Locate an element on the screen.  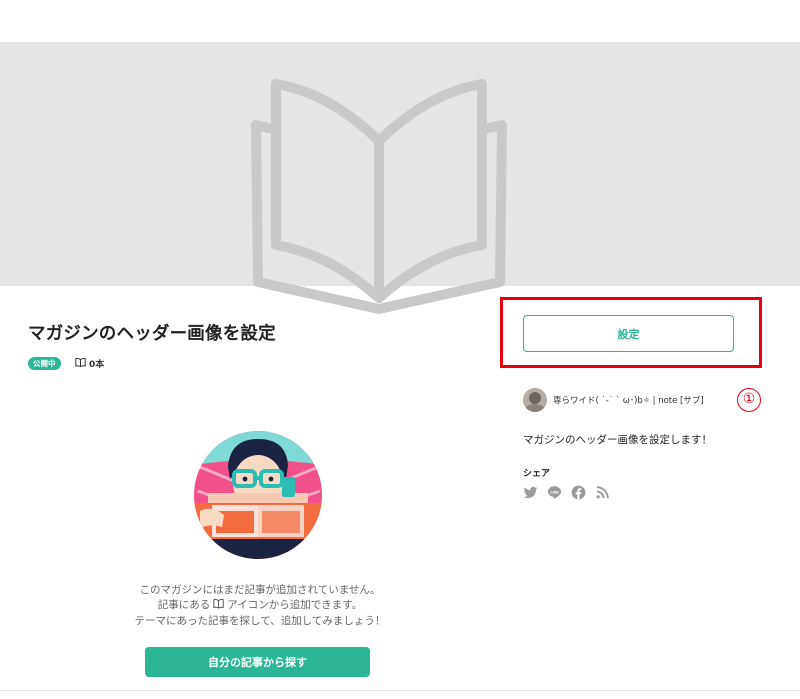
empty-message-line-1: このマガジンにはまだ記事が追加されていません。 is located at coordinates (260, 590).